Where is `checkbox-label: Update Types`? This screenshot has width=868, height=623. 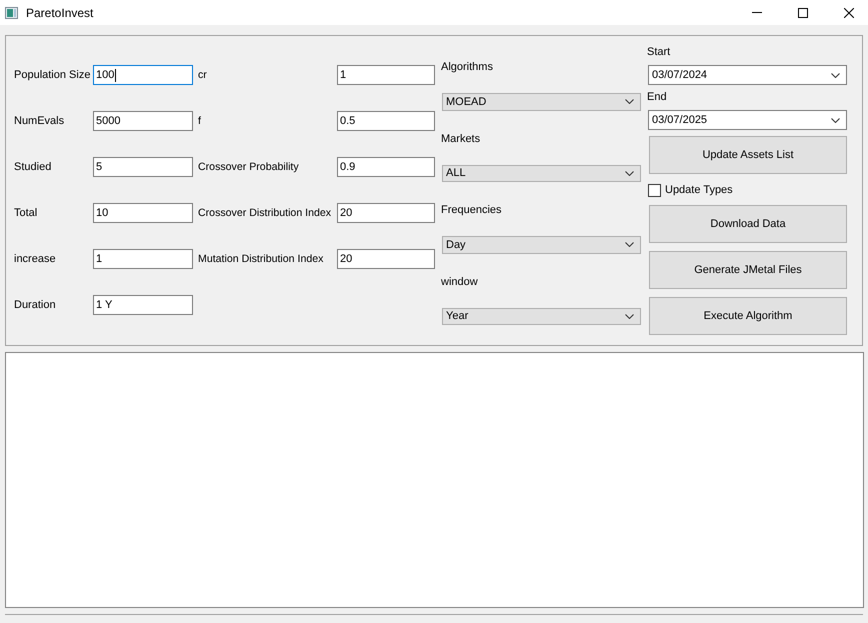
checkbox-label: Update Types is located at coordinates (699, 190).